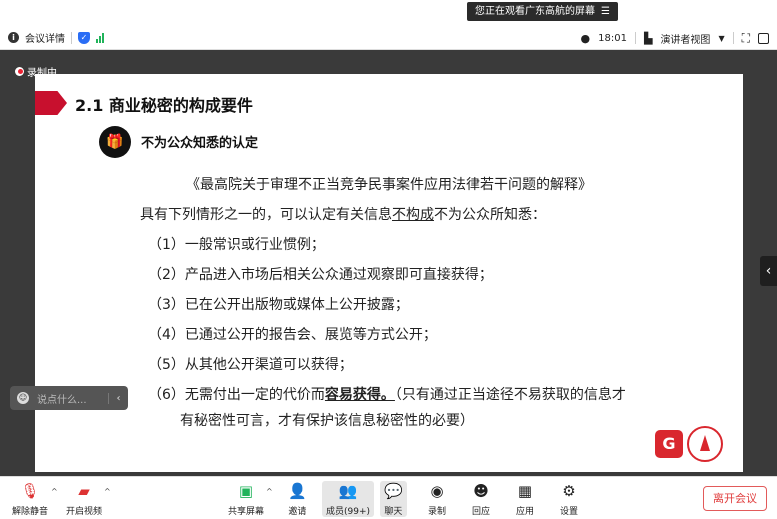 Image resolution: width=777 pixels, height=519 pixels. I want to click on start-video-label: 开启视频, so click(84, 512).